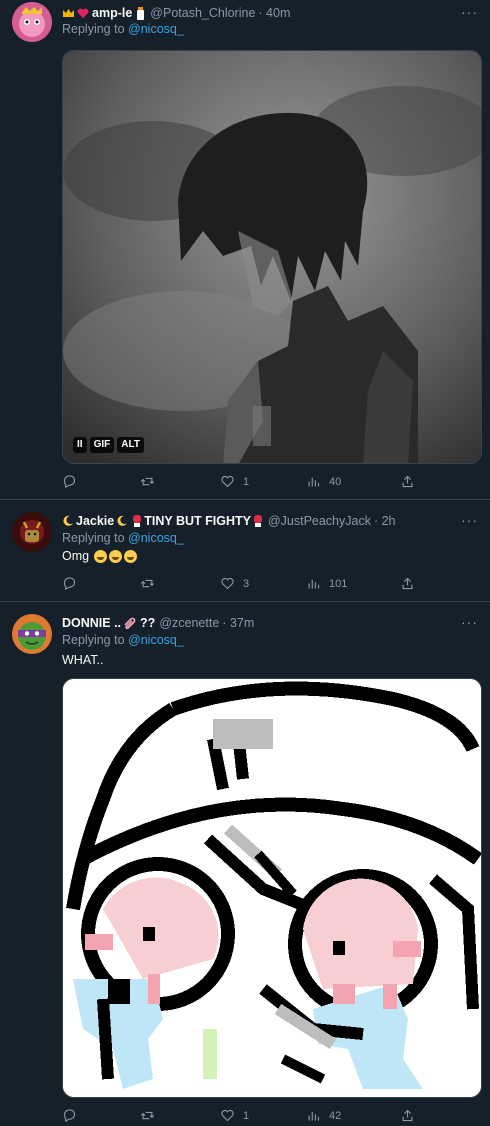  I want to click on heart-icon, so click(83, 13).